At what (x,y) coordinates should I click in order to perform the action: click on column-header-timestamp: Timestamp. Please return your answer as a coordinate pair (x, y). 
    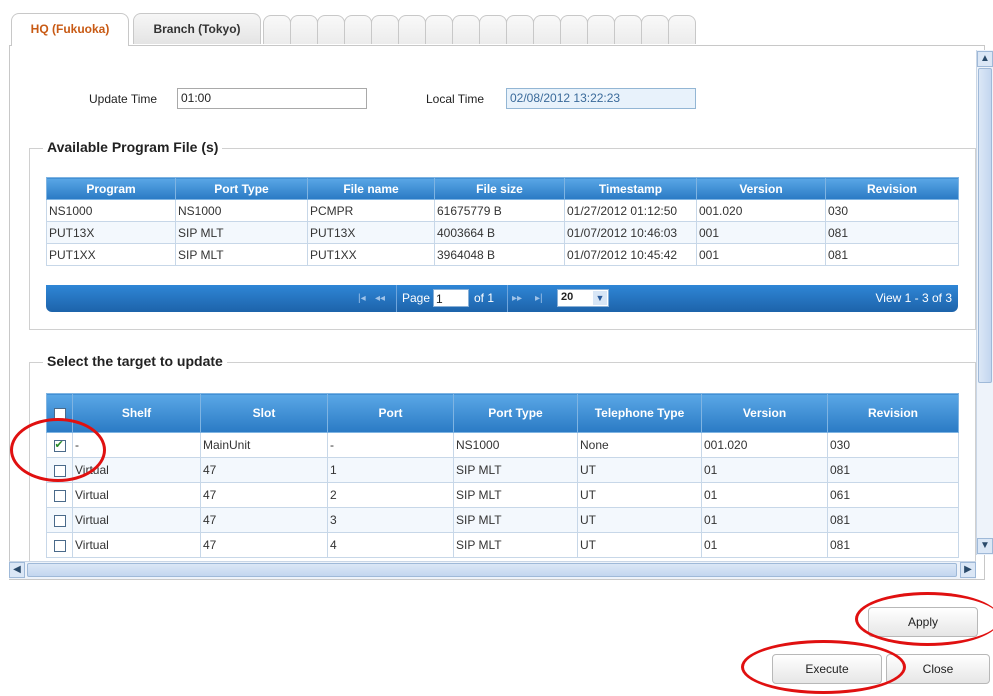
    Looking at the image, I should click on (630, 188).